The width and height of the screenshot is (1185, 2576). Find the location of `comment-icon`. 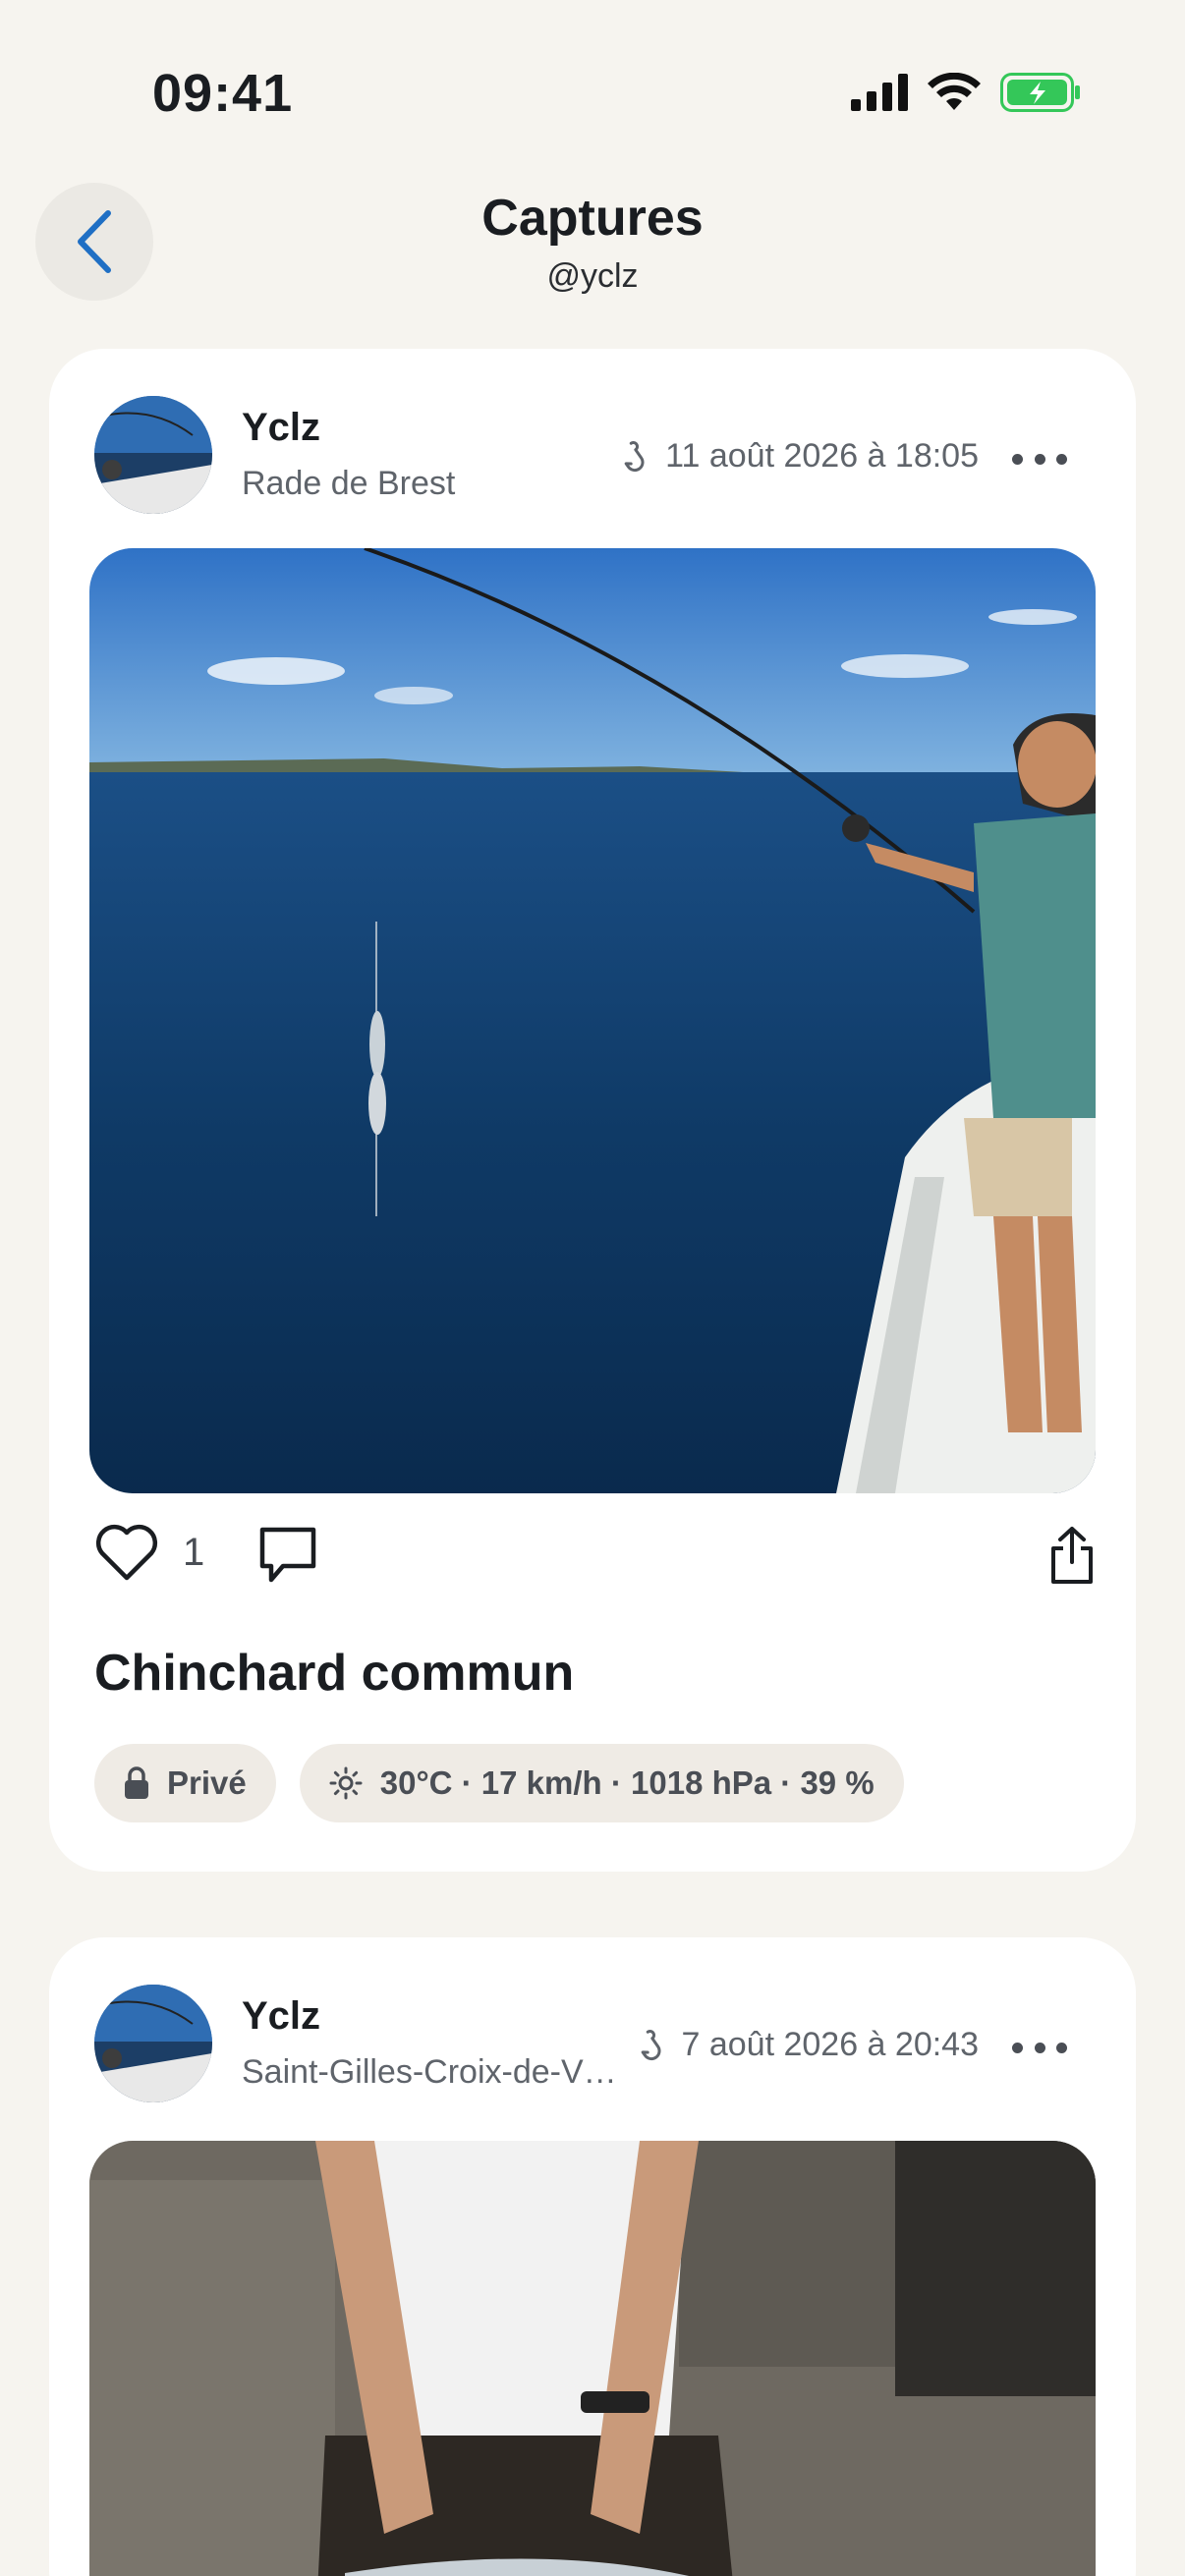

comment-icon is located at coordinates (288, 1555).